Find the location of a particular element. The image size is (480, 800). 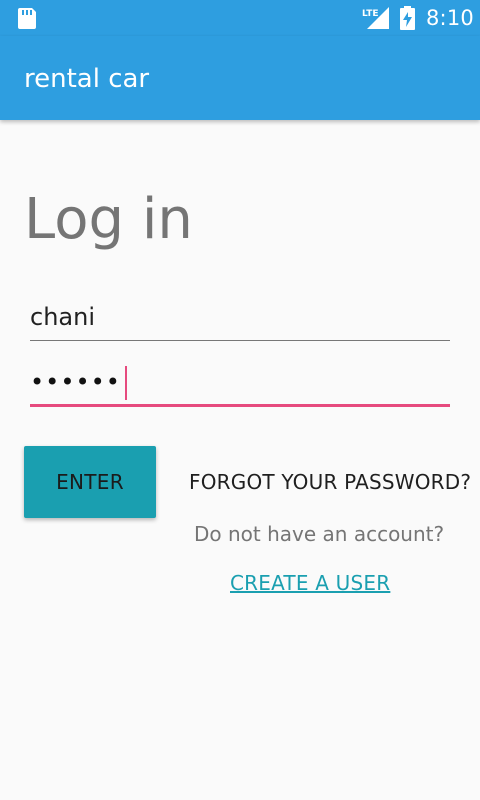

enter-button: ENTER is located at coordinates (90, 482).